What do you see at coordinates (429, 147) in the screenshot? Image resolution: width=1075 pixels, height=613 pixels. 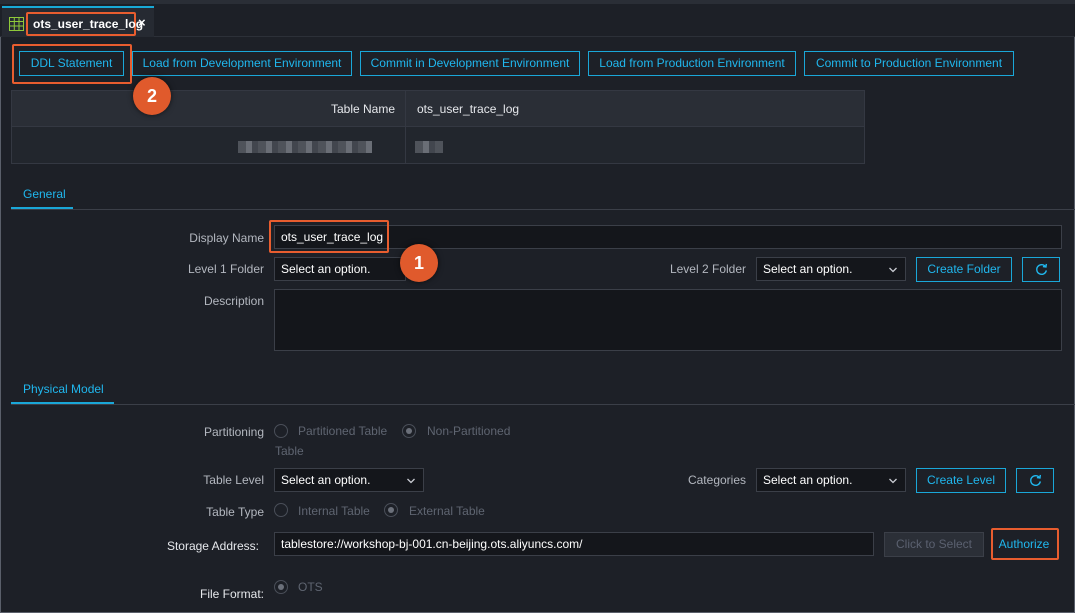 I see `blurred-value` at bounding box center [429, 147].